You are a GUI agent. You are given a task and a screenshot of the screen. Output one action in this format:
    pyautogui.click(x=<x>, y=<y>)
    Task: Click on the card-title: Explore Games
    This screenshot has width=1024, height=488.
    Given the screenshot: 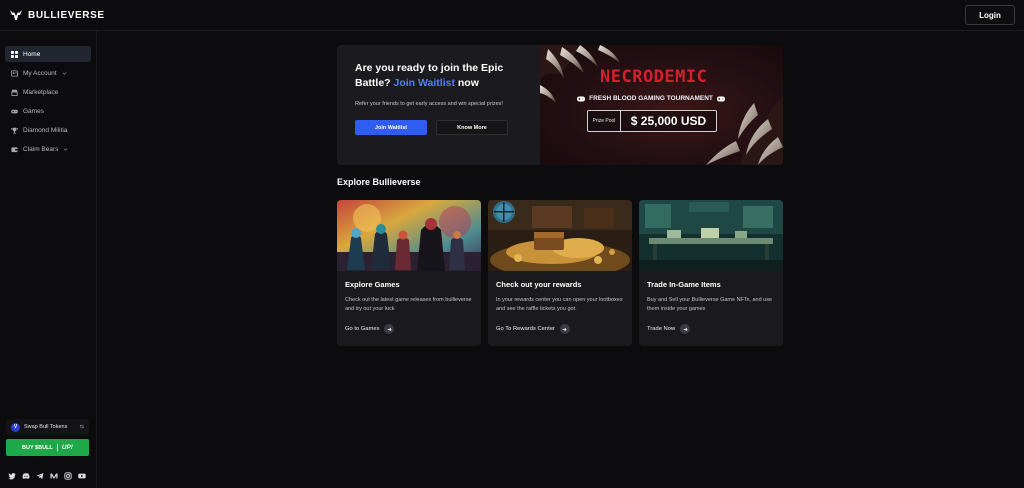 What is the action you would take?
    pyautogui.click(x=372, y=284)
    